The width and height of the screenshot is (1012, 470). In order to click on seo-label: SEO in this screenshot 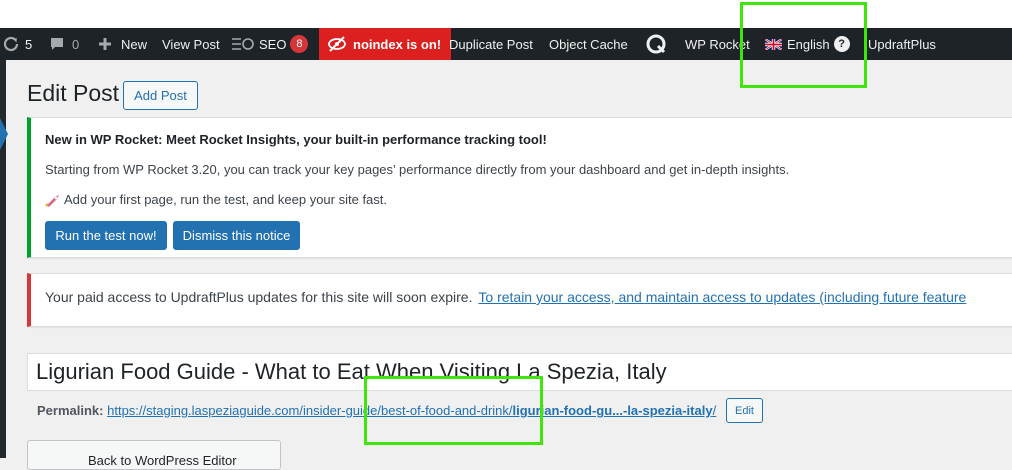, I will do `click(273, 44)`.